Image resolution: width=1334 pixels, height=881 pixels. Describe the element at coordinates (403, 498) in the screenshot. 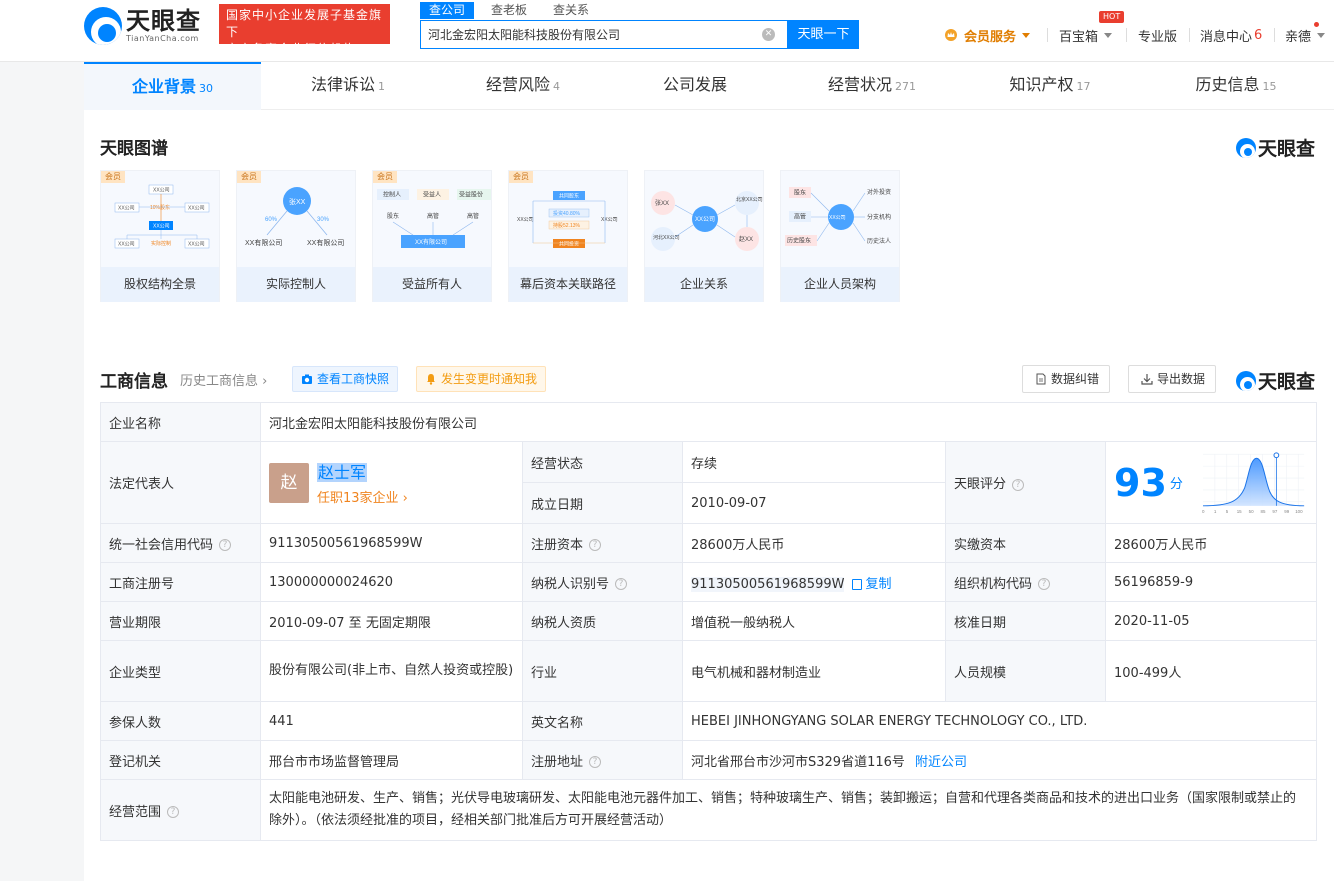

I see `chevron-right-icon: ›` at that location.